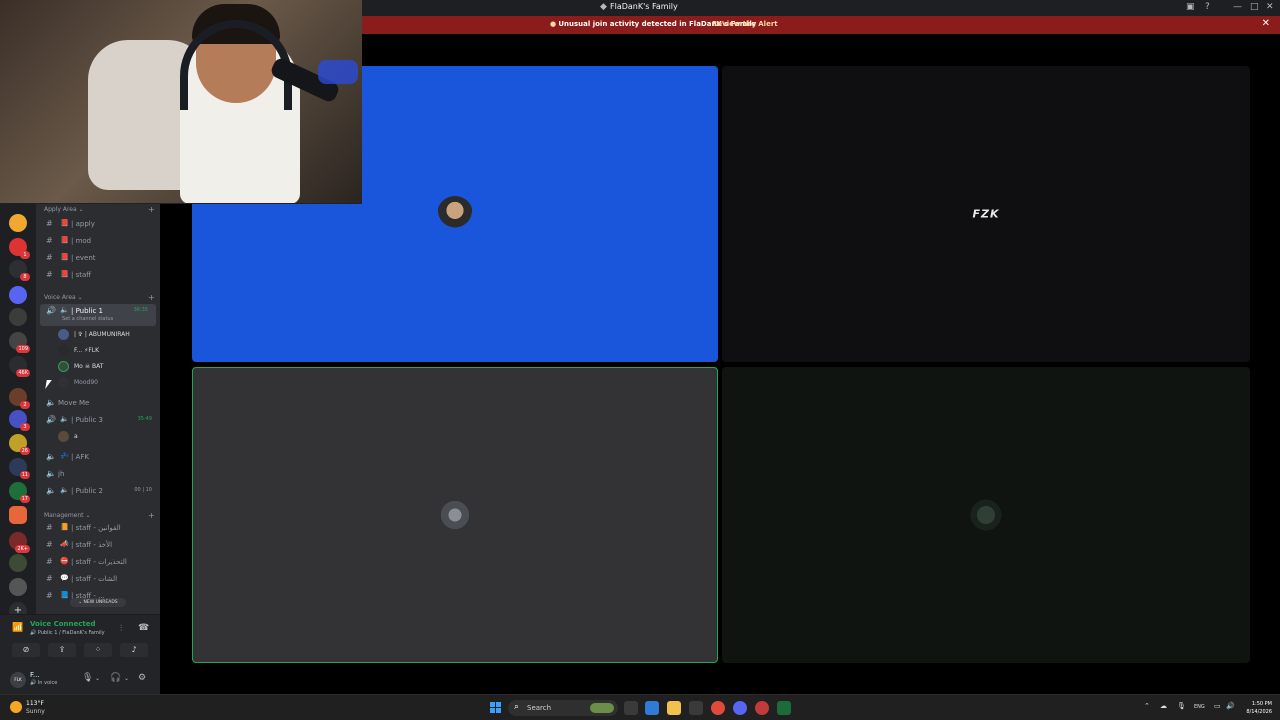 Image resolution: width=1280 pixels, height=720 pixels. What do you see at coordinates (134, 650) in the screenshot?
I see `soundboard-button: ♪` at bounding box center [134, 650].